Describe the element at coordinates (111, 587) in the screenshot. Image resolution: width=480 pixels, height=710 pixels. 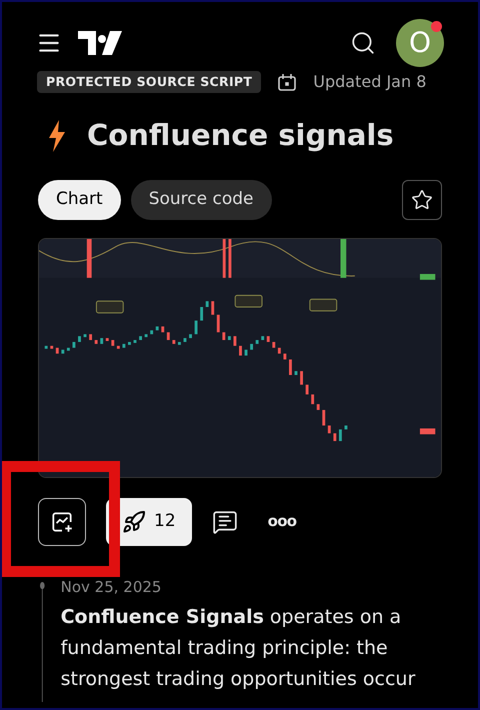
I see `post-date: Nov 25, 2025` at that location.